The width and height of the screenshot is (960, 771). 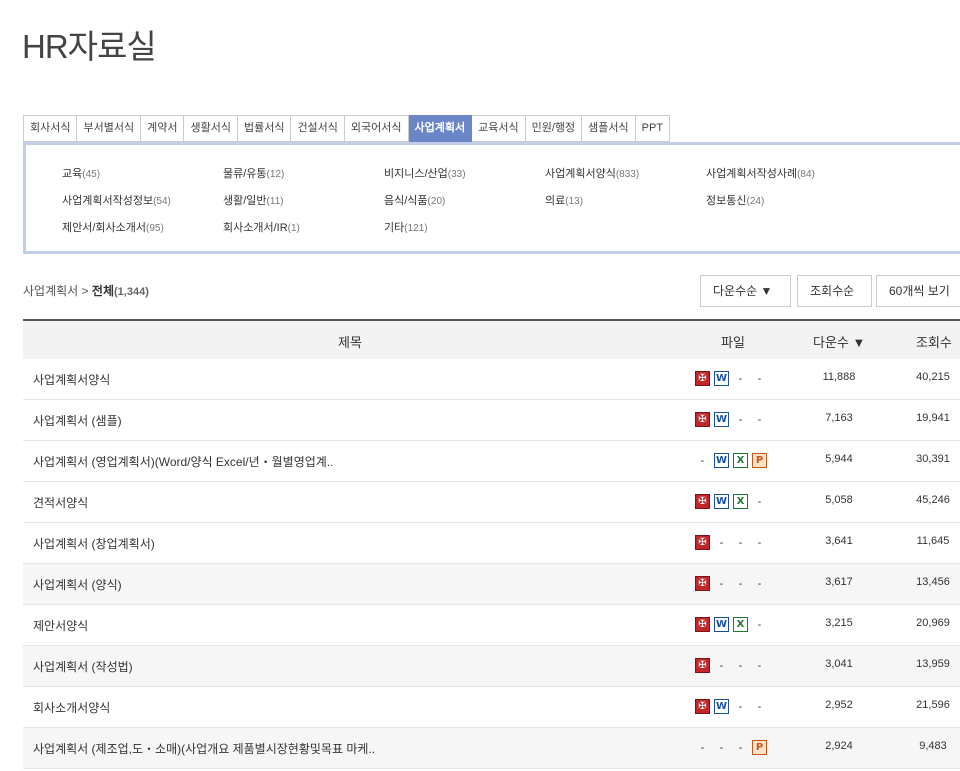 I want to click on subcategory-item: 사업계획서작성사례(84), so click(x=786, y=174).